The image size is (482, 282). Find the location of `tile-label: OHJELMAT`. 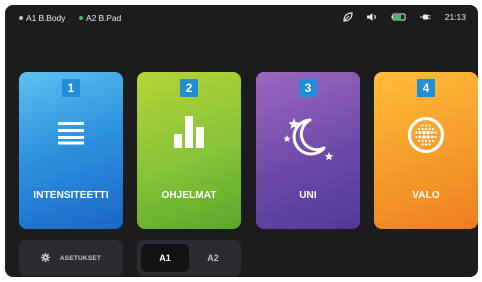

tile-label: OHJELMAT is located at coordinates (189, 195).